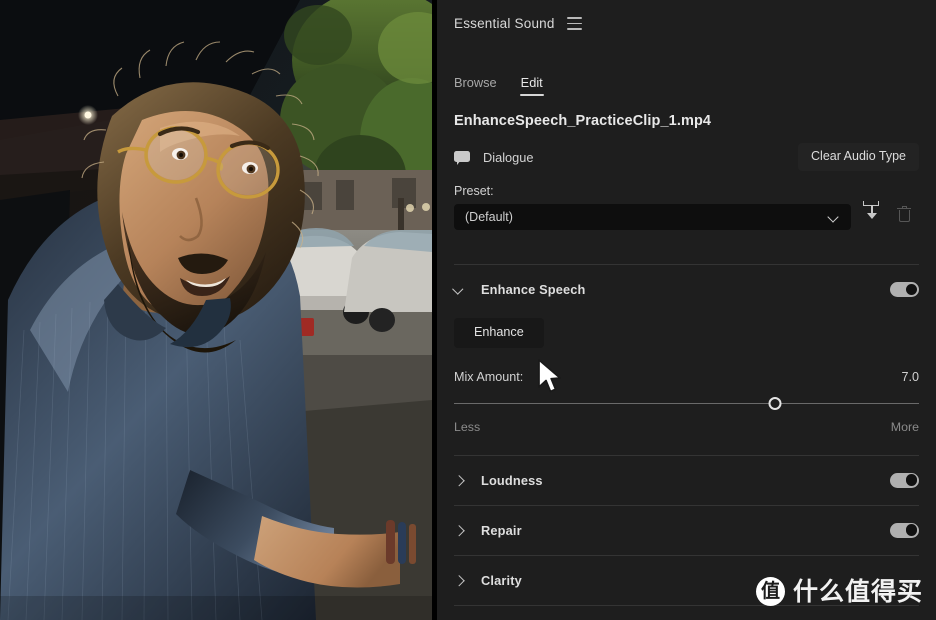  What do you see at coordinates (874, 214) in the screenshot?
I see `save-preset-button` at bounding box center [874, 214].